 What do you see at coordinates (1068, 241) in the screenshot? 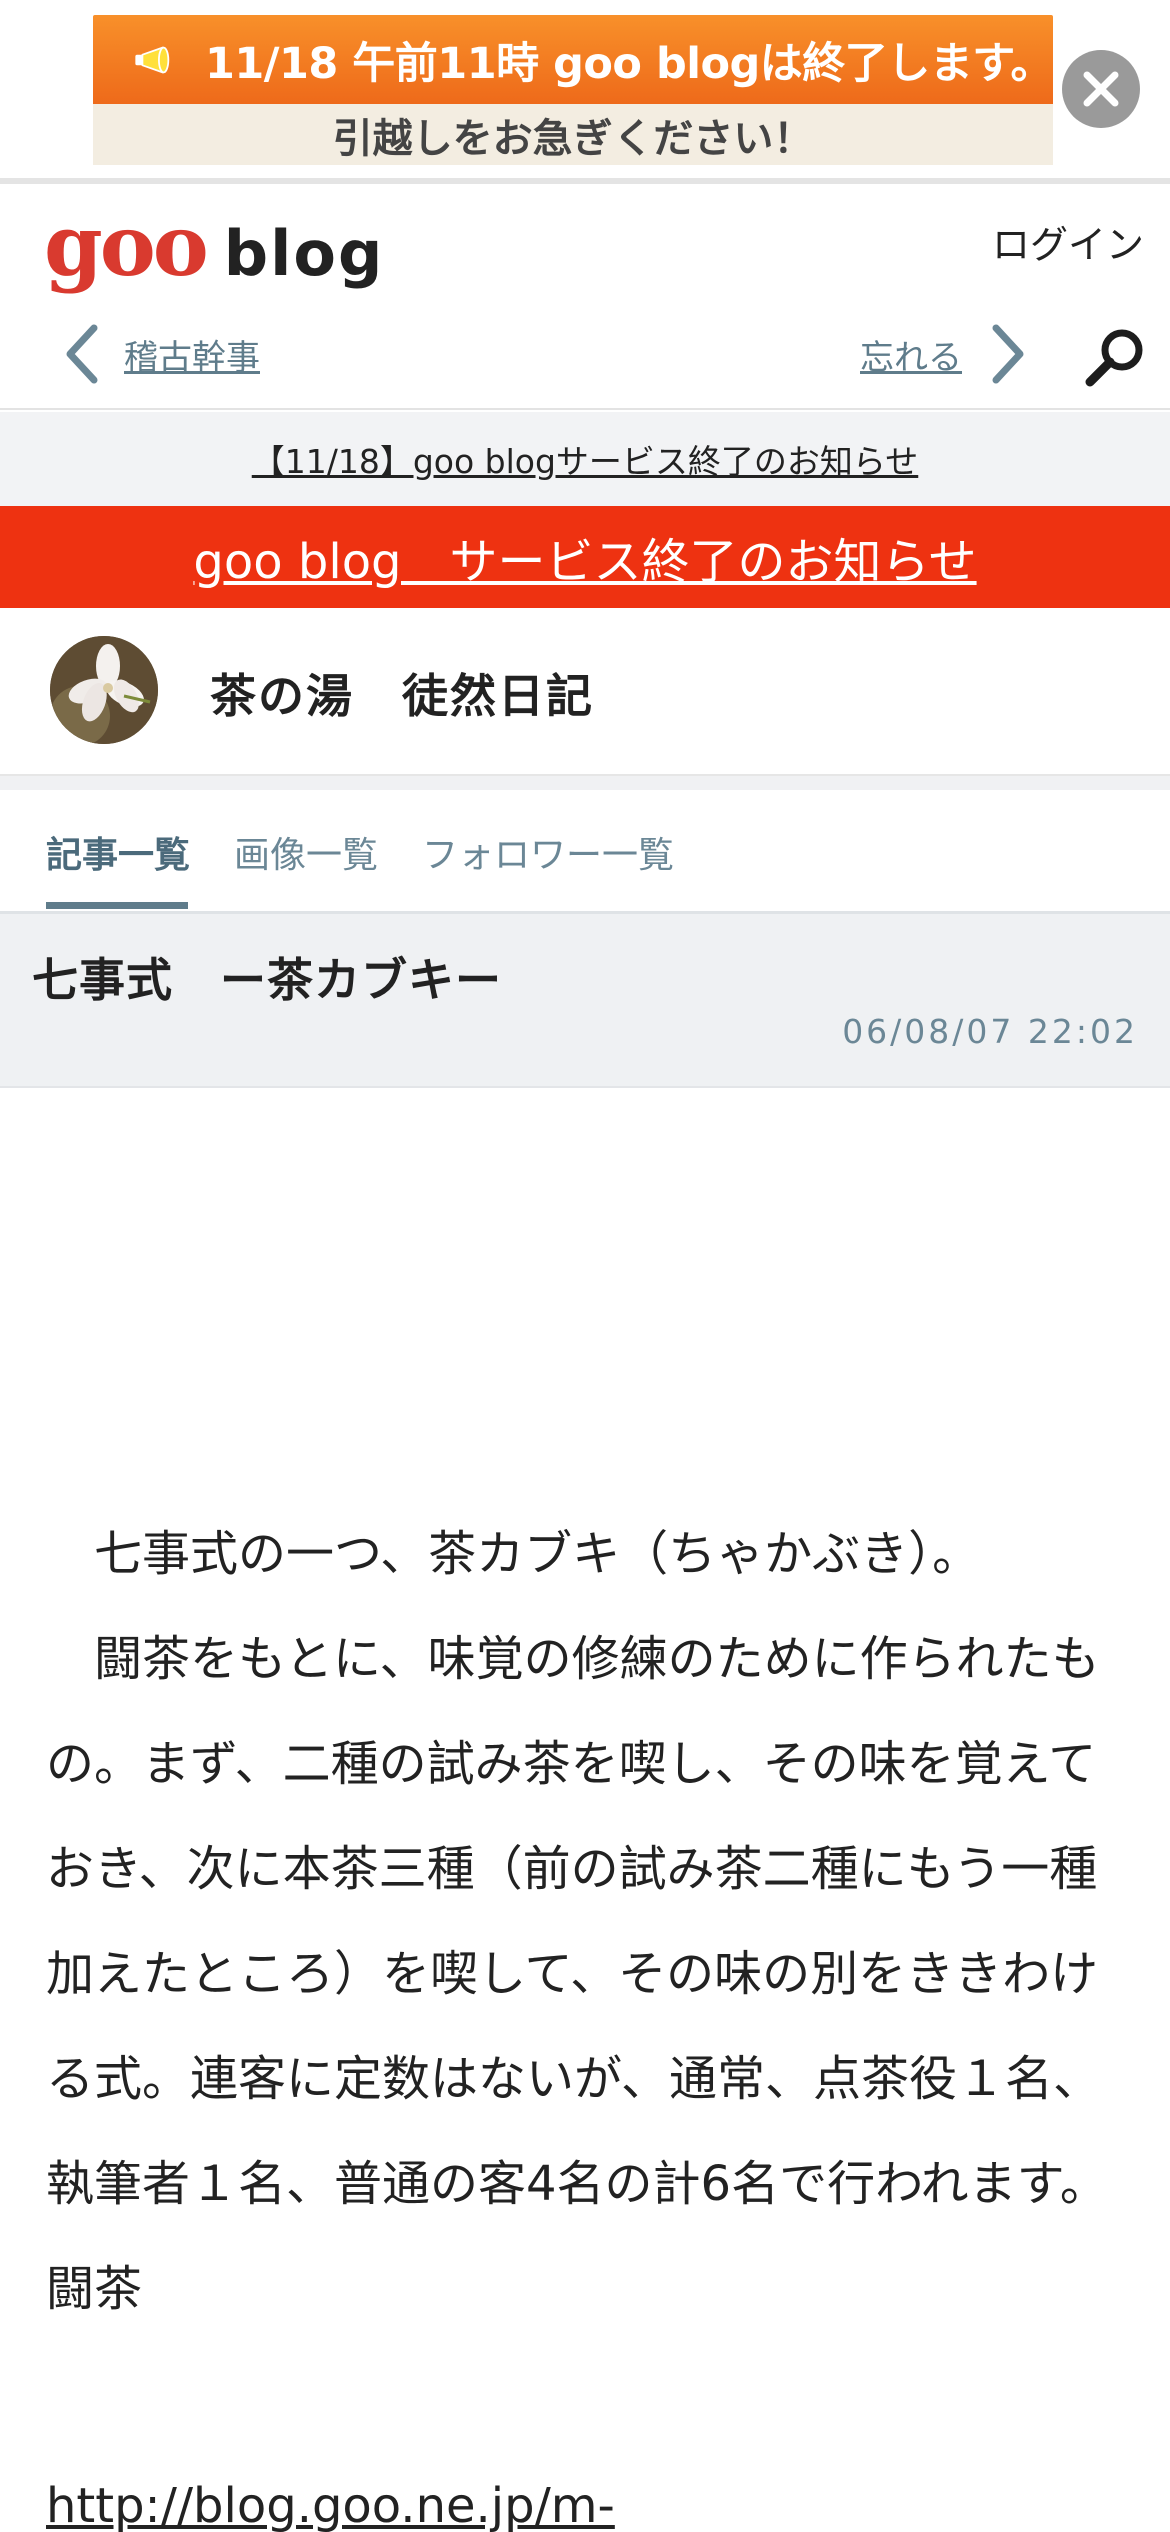
I see `login-link: ログイン` at bounding box center [1068, 241].